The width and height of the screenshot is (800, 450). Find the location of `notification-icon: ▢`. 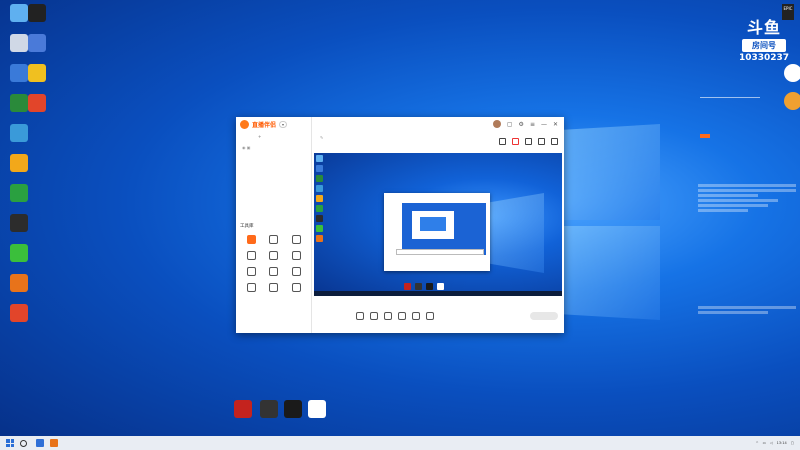

notification-icon: ▢ is located at coordinates (792, 443).